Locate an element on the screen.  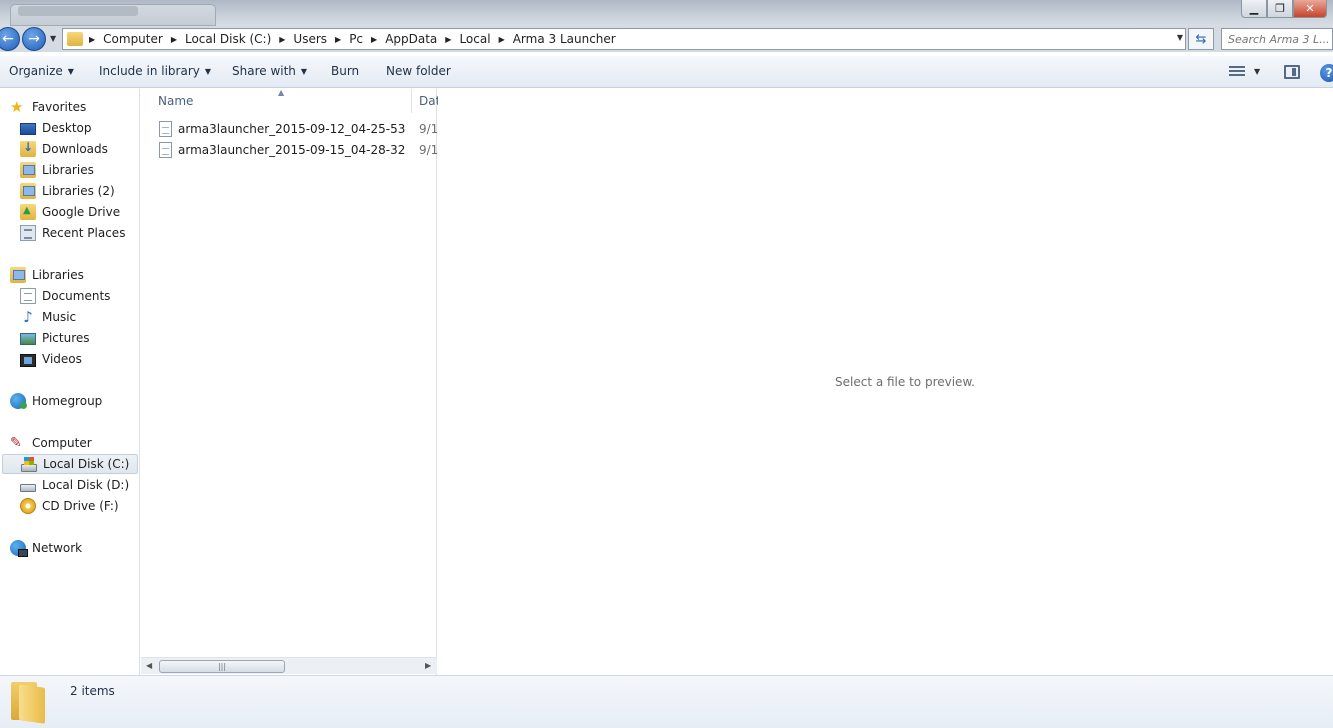
scrollbar-thumb: ||| is located at coordinates (222, 666).